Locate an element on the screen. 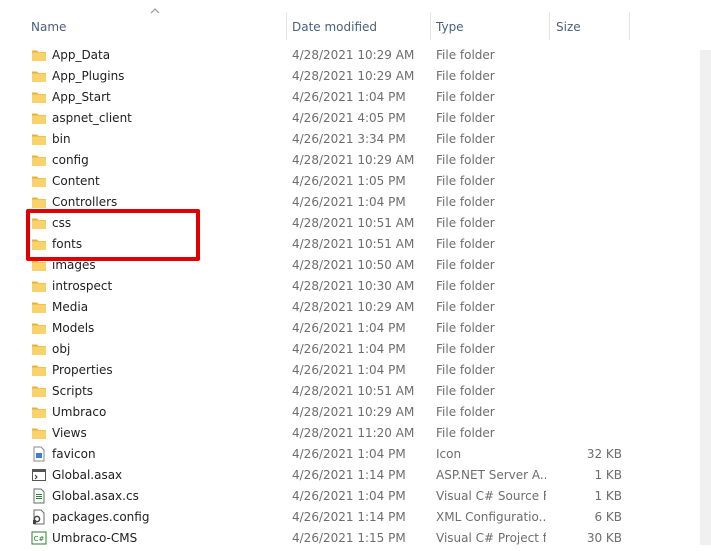  cs-file-icon is located at coordinates (39, 496).